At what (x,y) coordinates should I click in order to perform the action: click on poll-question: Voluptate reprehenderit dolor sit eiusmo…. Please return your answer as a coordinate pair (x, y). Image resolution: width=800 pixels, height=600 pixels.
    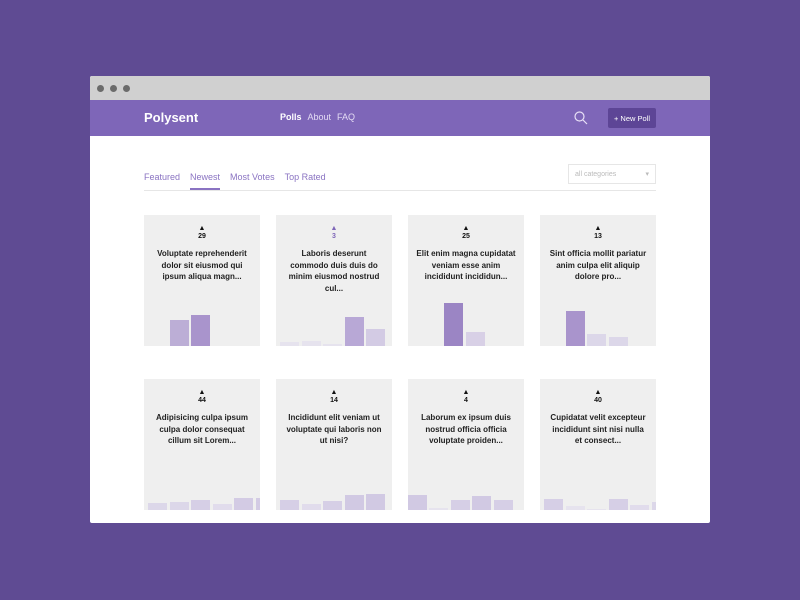
    Looking at the image, I should click on (202, 265).